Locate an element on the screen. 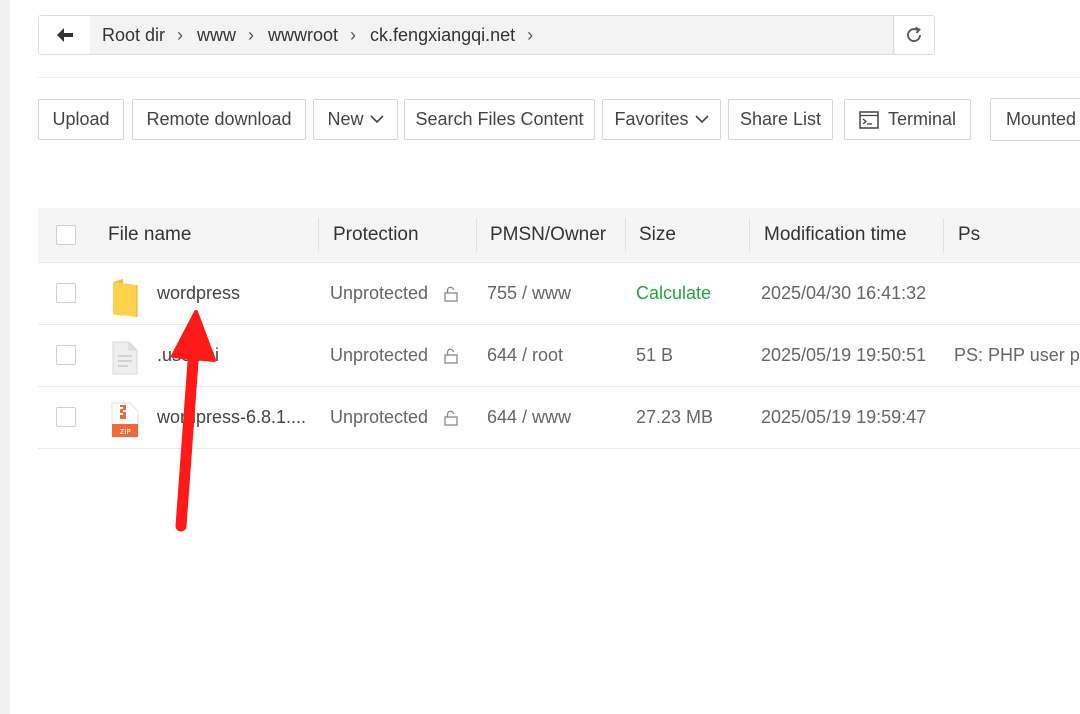  pmsn-owner: 644 / root is located at coordinates (525, 355).